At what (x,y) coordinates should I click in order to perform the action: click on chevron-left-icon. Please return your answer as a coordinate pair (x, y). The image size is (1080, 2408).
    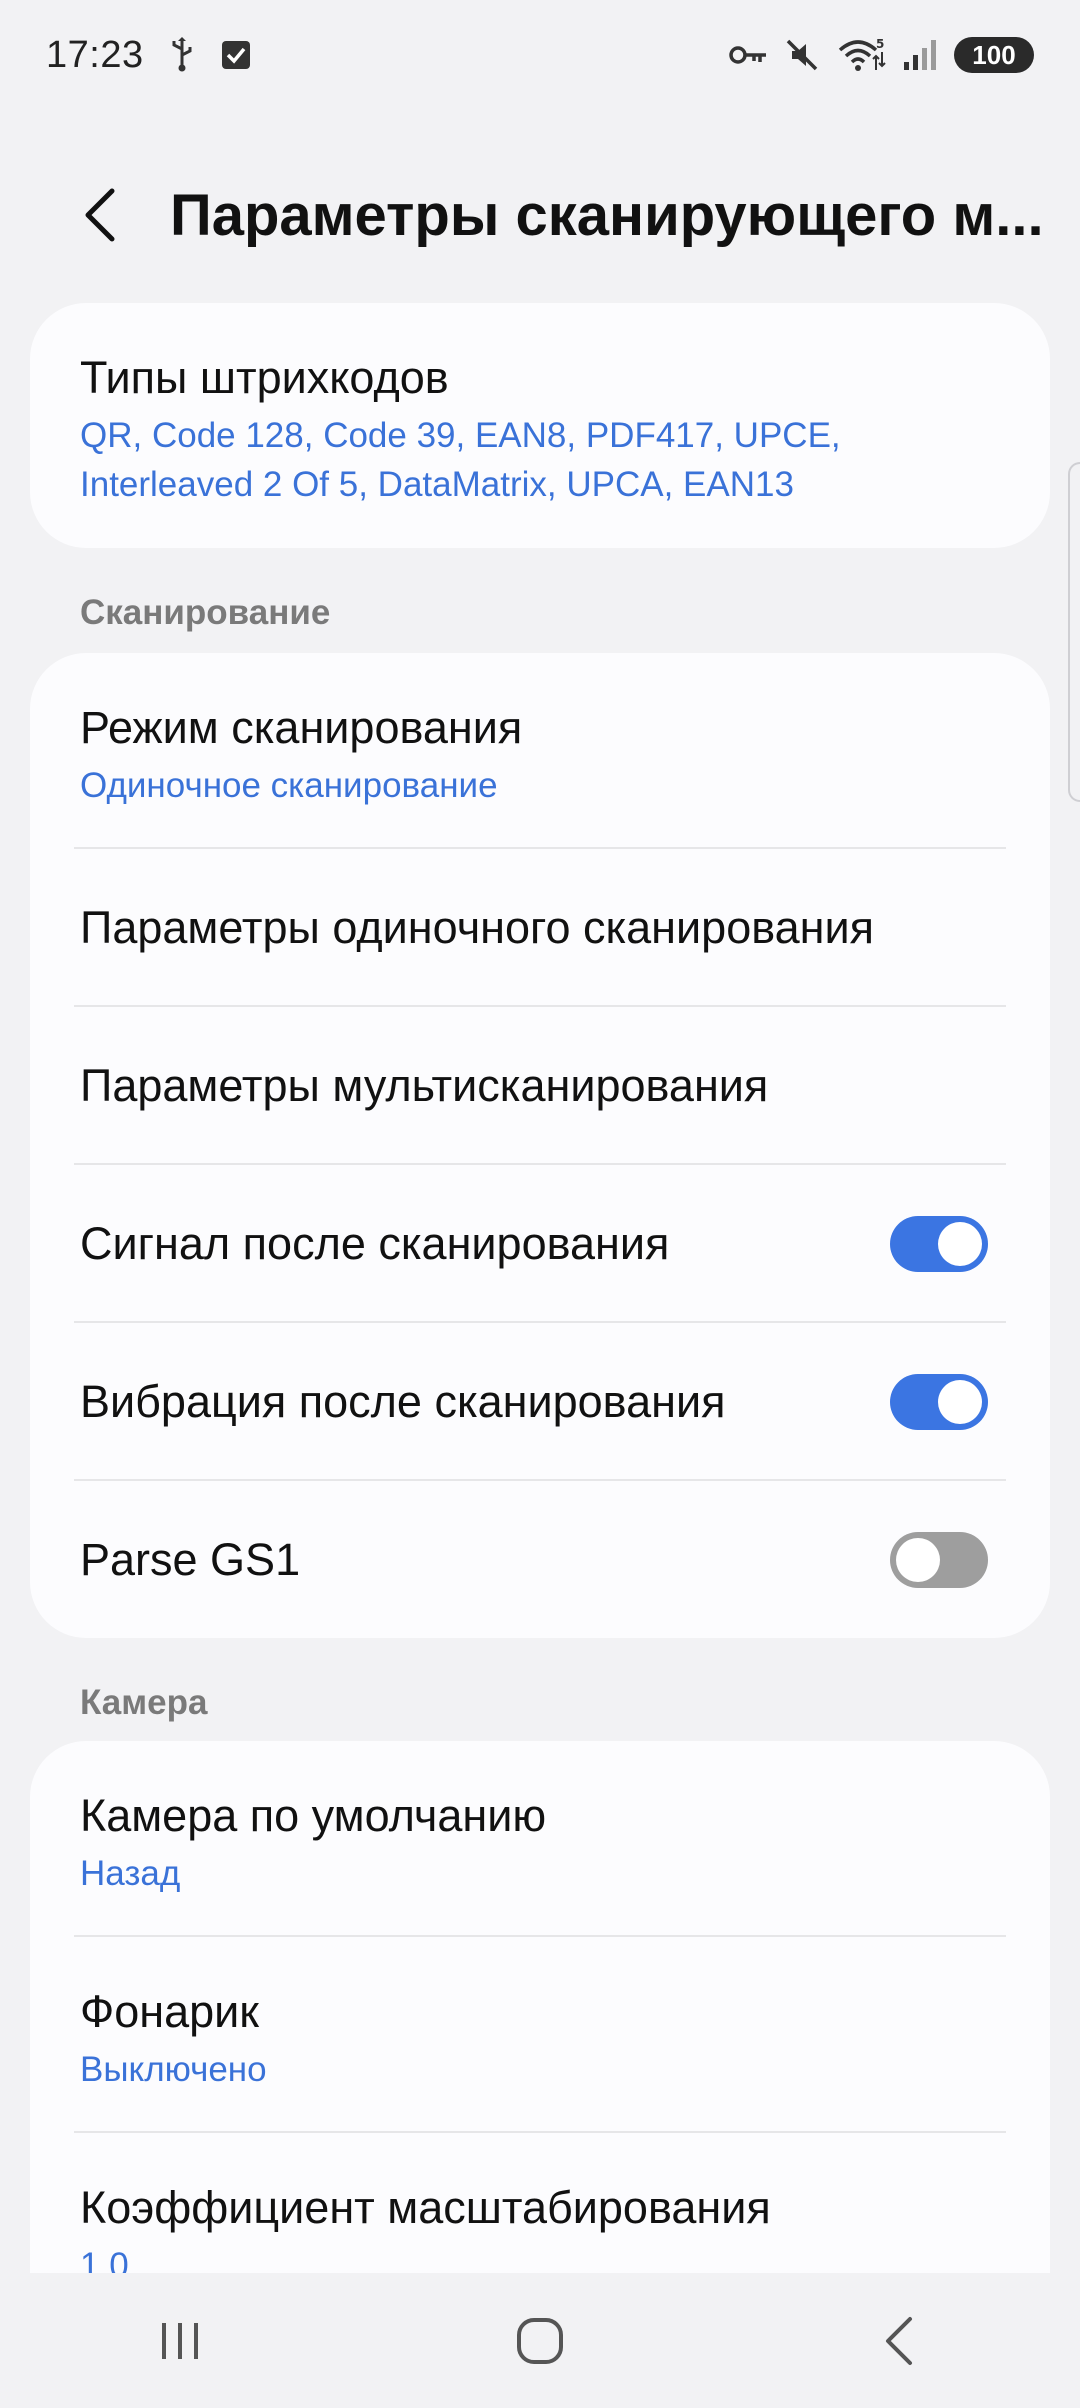
    Looking at the image, I should click on (100, 215).